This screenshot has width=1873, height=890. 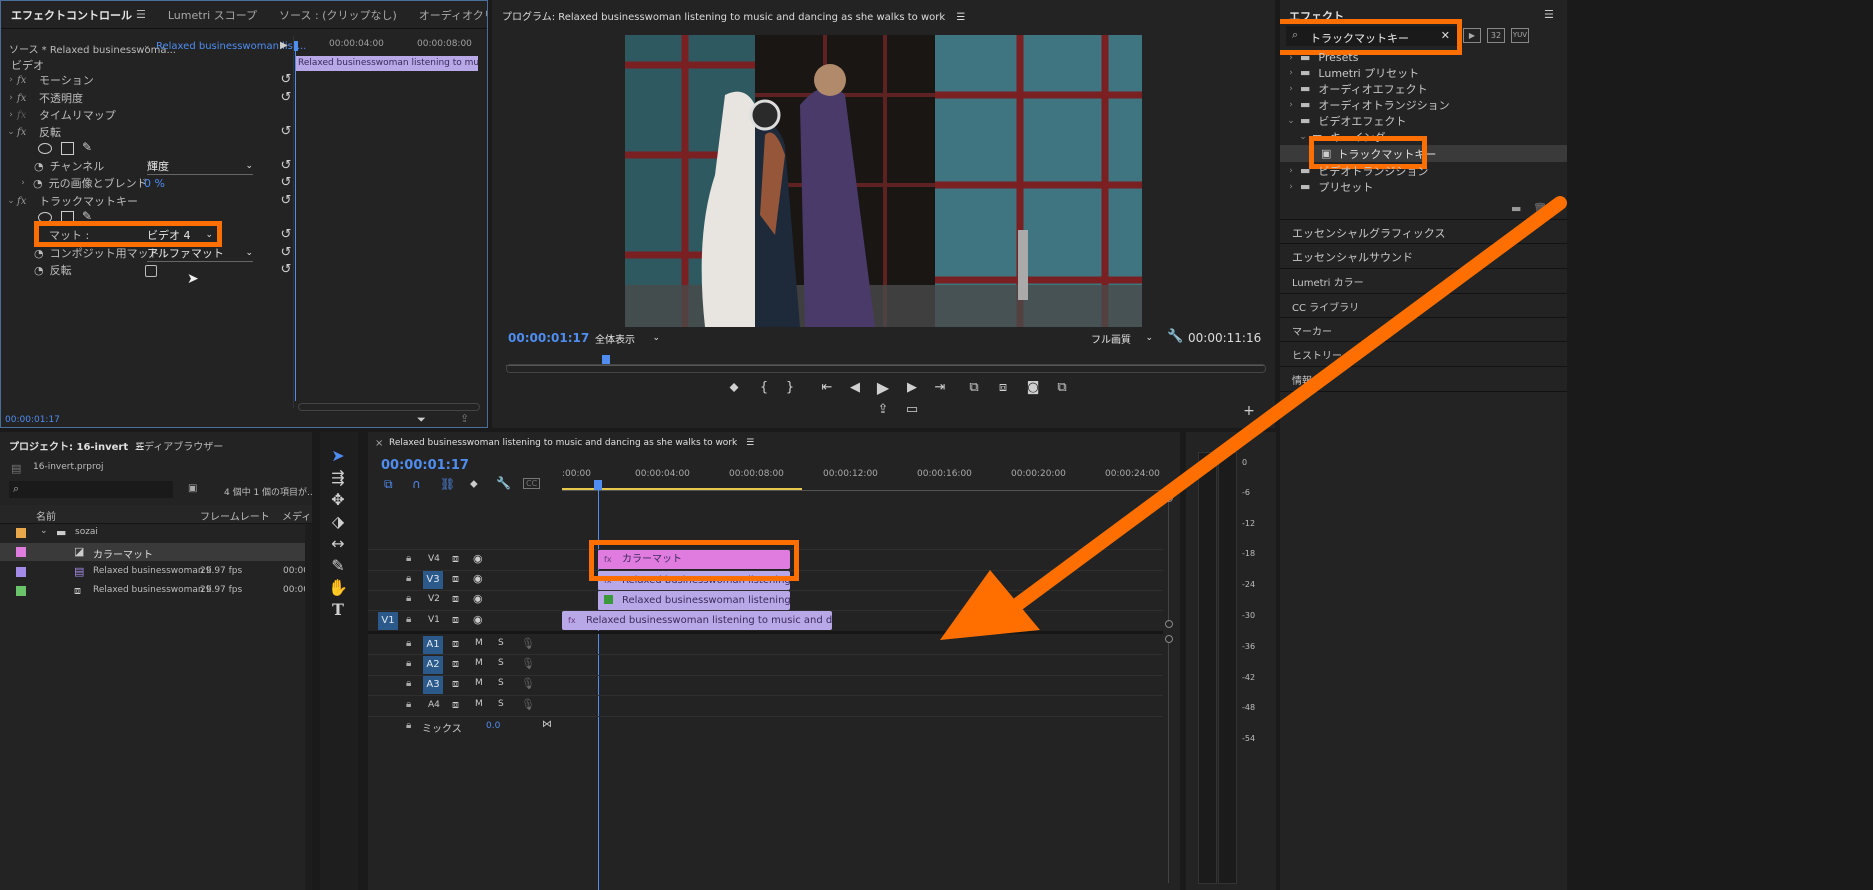 What do you see at coordinates (548, 338) in the screenshot?
I see `program-timecode: 00:00:01:17` at bounding box center [548, 338].